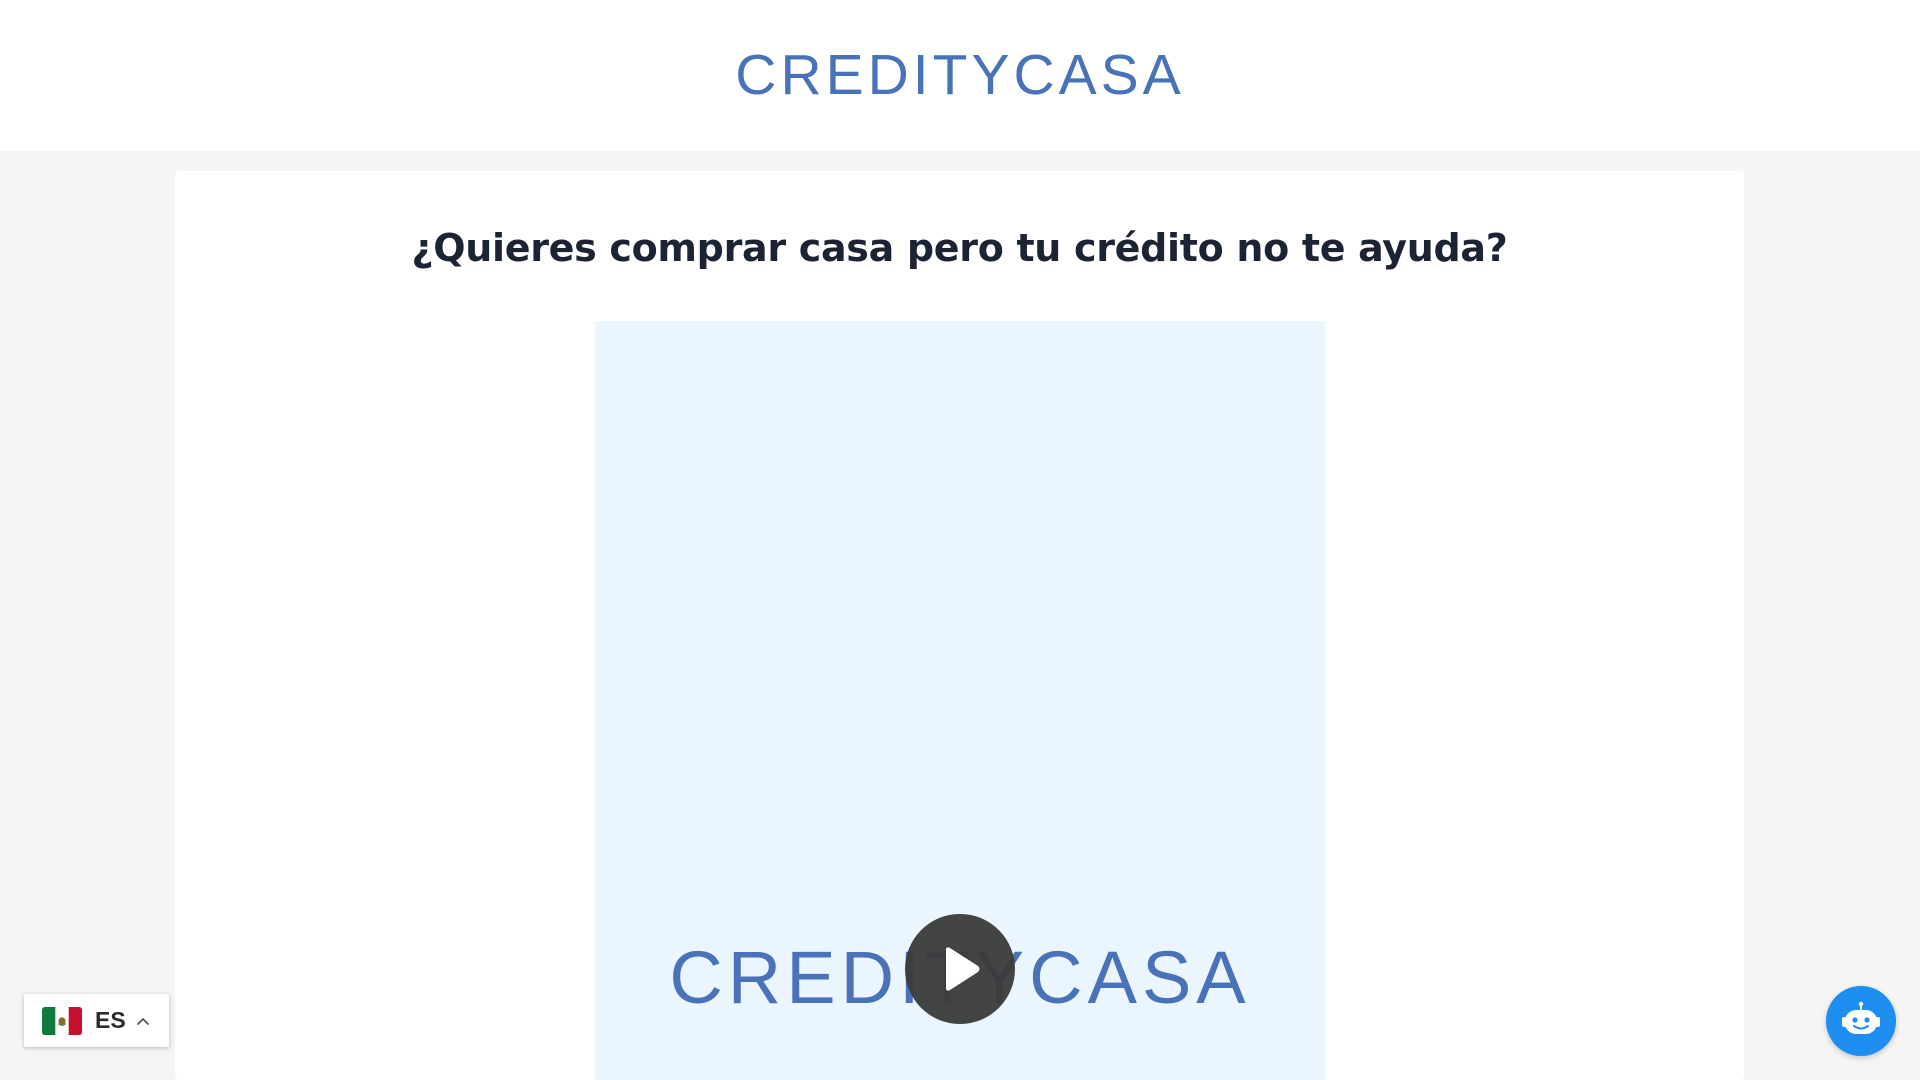 The height and width of the screenshot is (1080, 1920). What do you see at coordinates (963, 969) in the screenshot?
I see `play-icon` at bounding box center [963, 969].